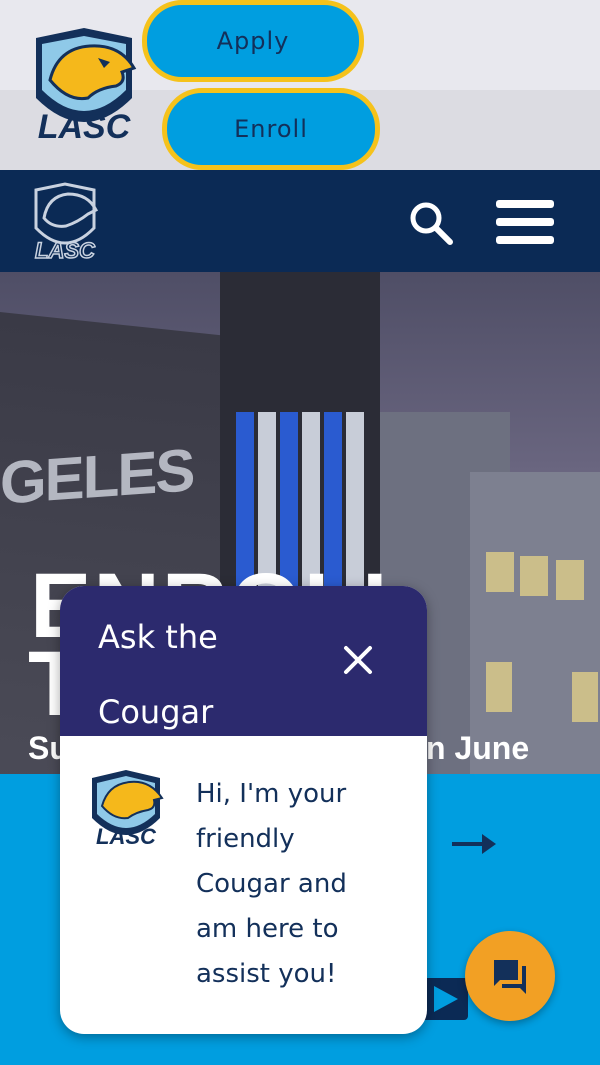 This screenshot has width=600, height=1065. I want to click on cougar-logo: LASC, so click(84, 87).